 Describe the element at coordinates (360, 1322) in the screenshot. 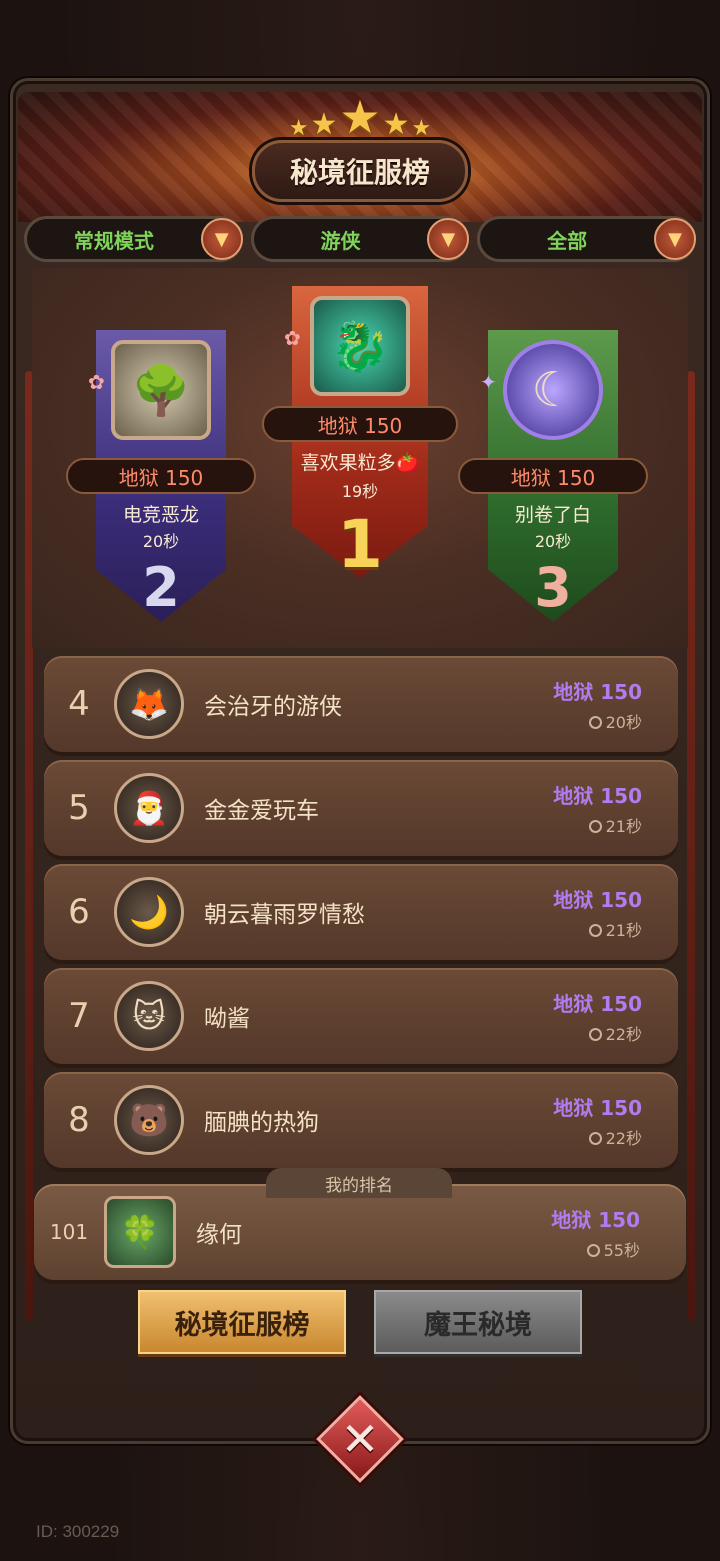

I see `tab-bar: 秘境征服榜 魔王秘境` at that location.